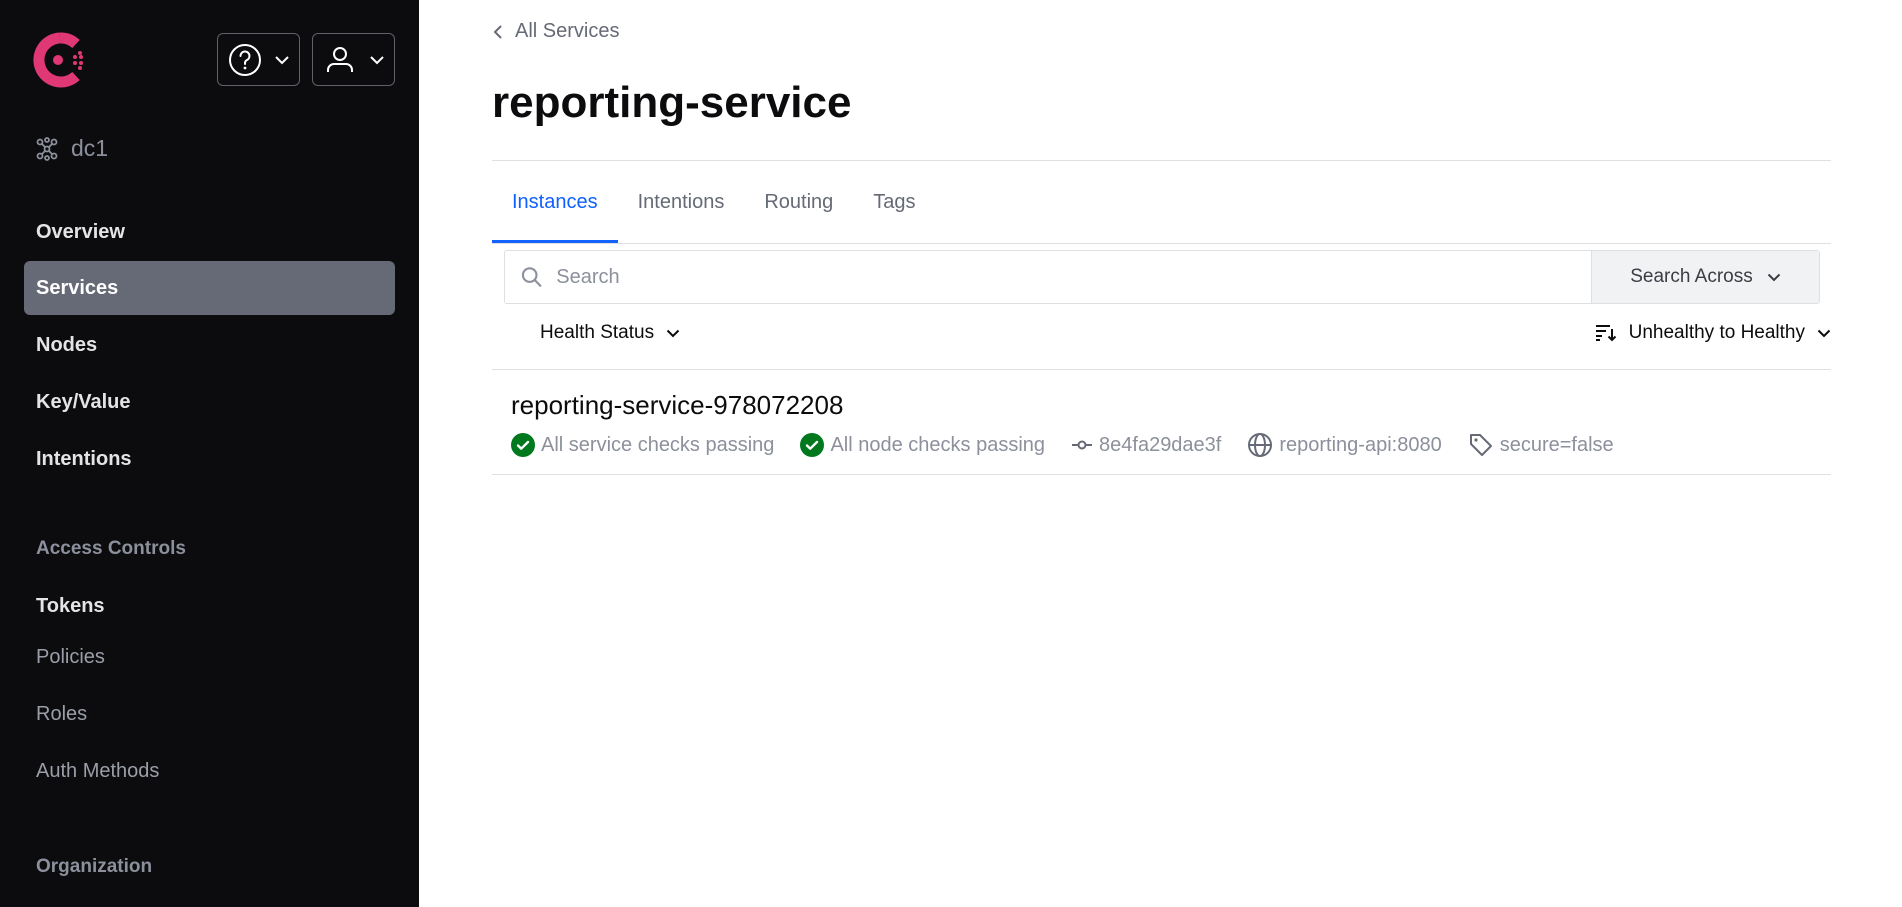  I want to click on health-status-filter: Health Status, so click(610, 333).